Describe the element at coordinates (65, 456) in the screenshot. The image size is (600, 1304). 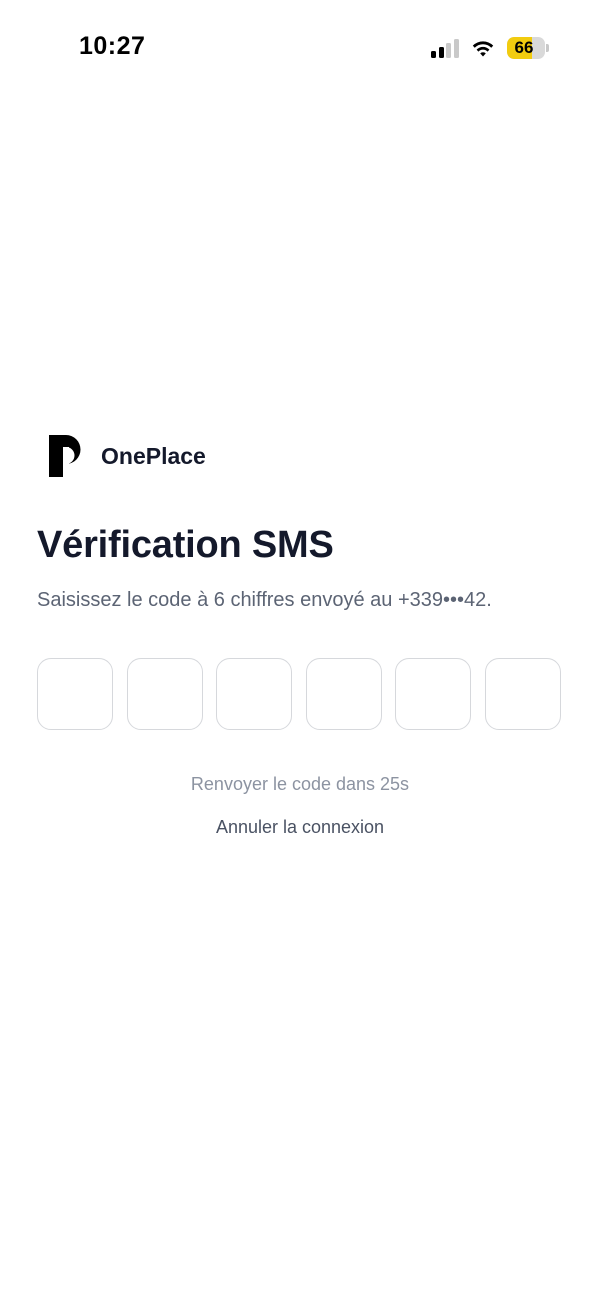
I see `oneplace-logo-icon` at that location.